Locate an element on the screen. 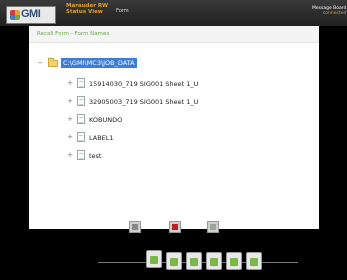  app-title-line2: Status View is located at coordinates (84, 12).